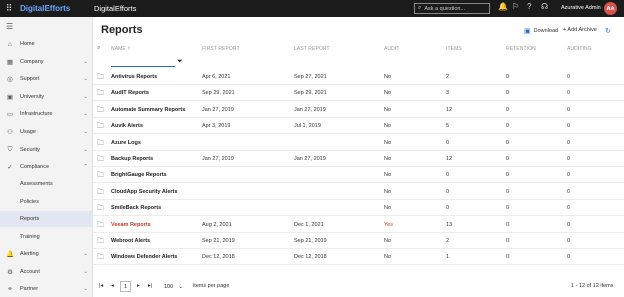  Describe the element at coordinates (101, 286) in the screenshot. I see `first-page-button: |◂` at that location.